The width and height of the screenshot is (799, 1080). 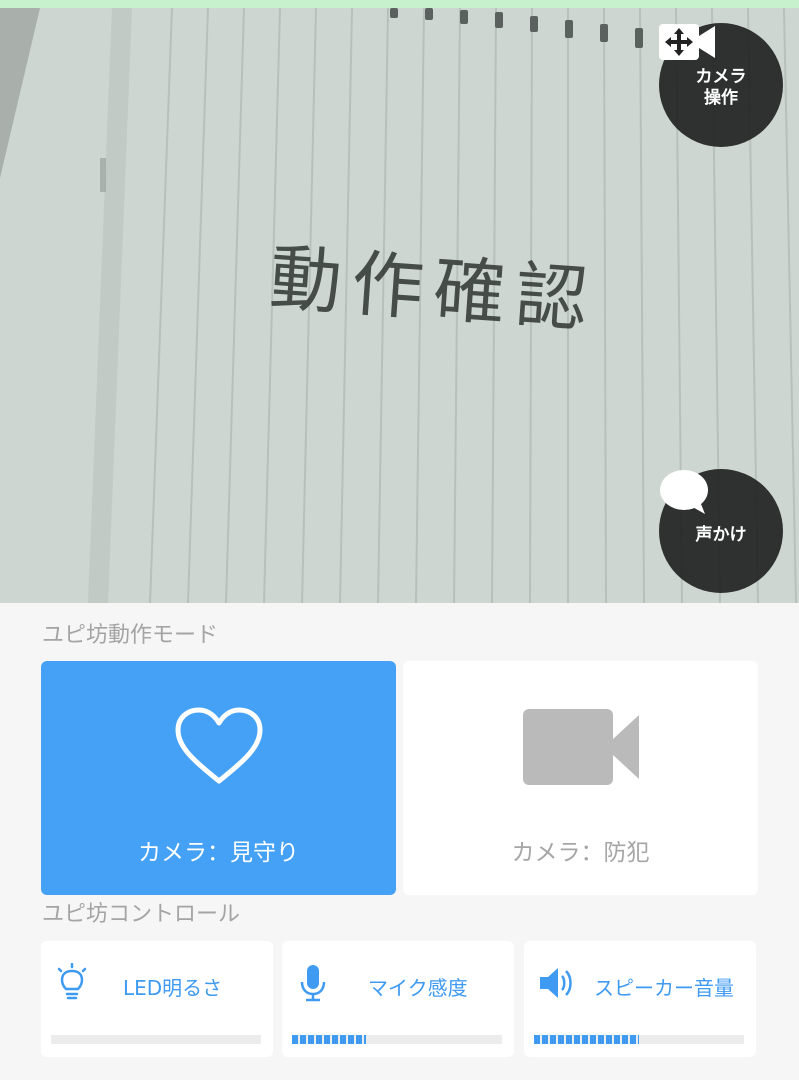 I want to click on heart-icon, so click(x=218, y=745).